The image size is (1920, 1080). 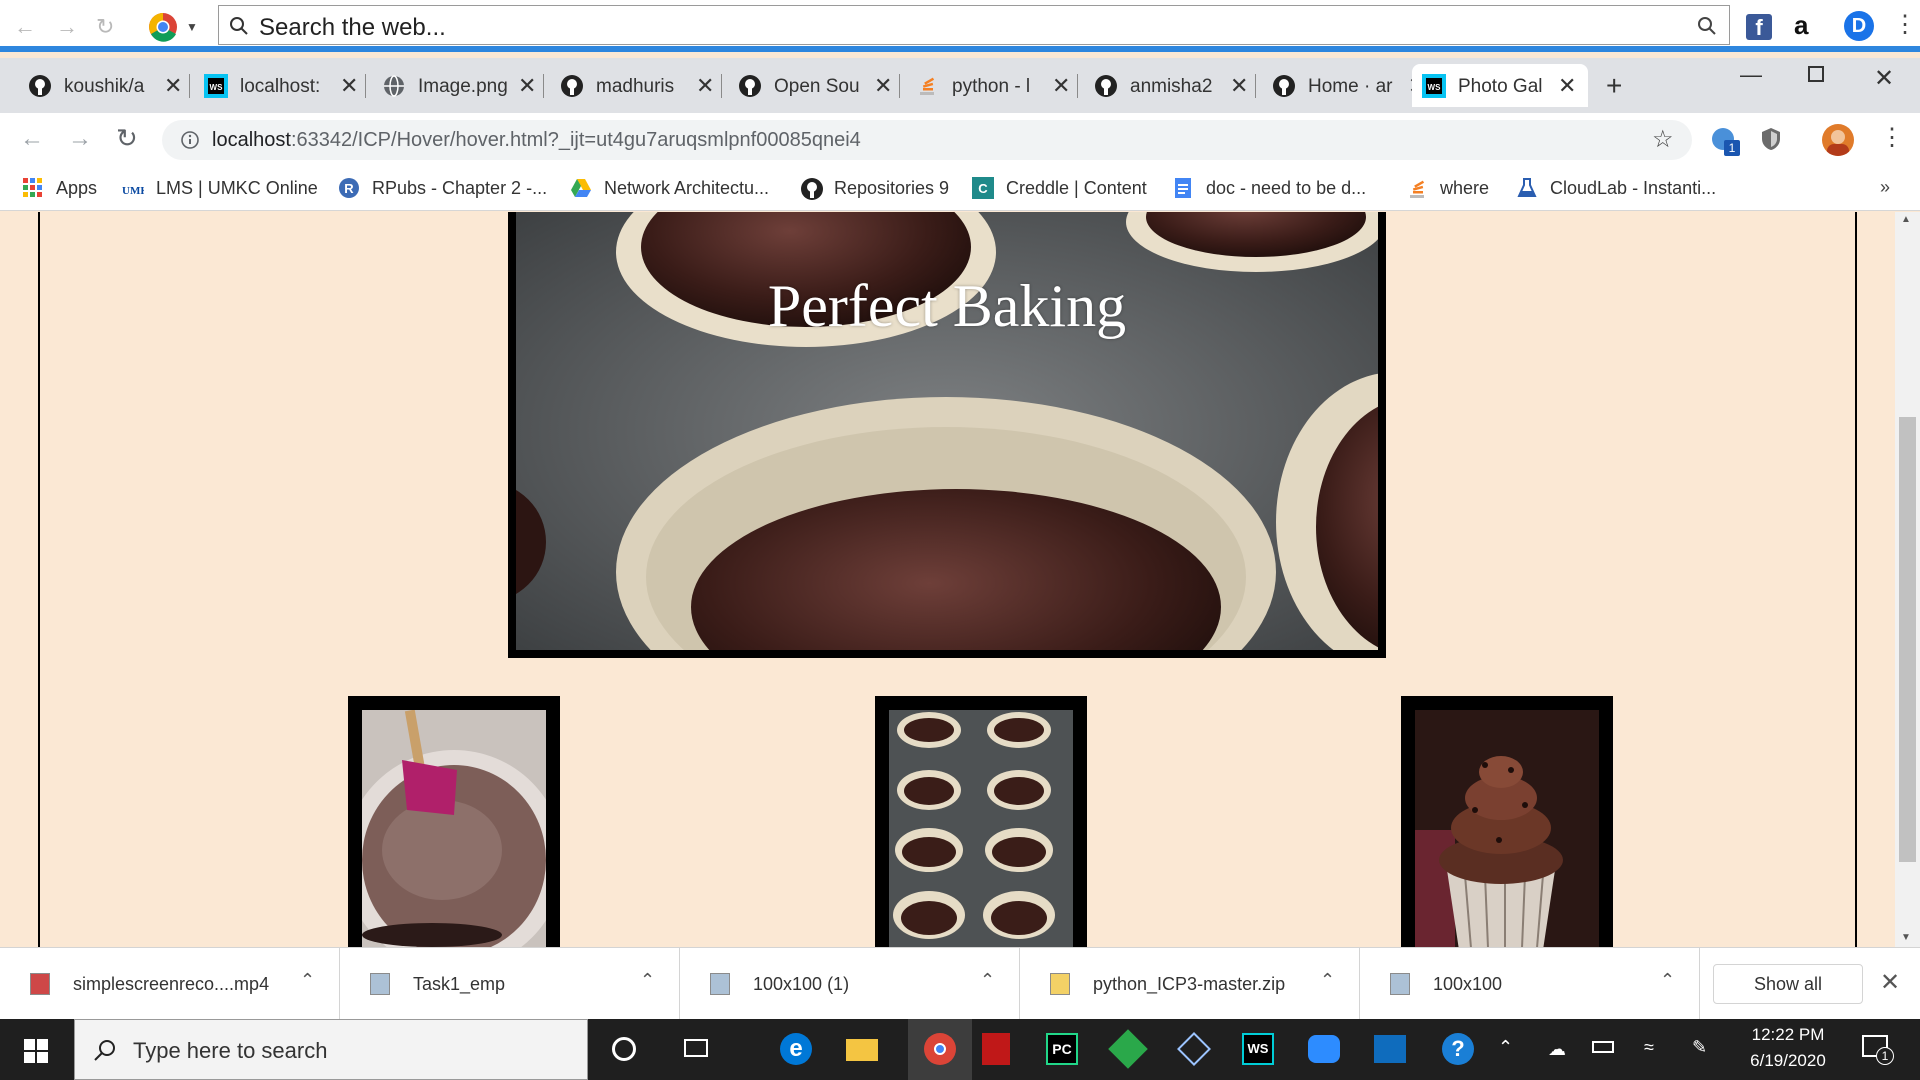 I want to click on webstorm-taskbar-icon: WS, so click(x=1258, y=1049).